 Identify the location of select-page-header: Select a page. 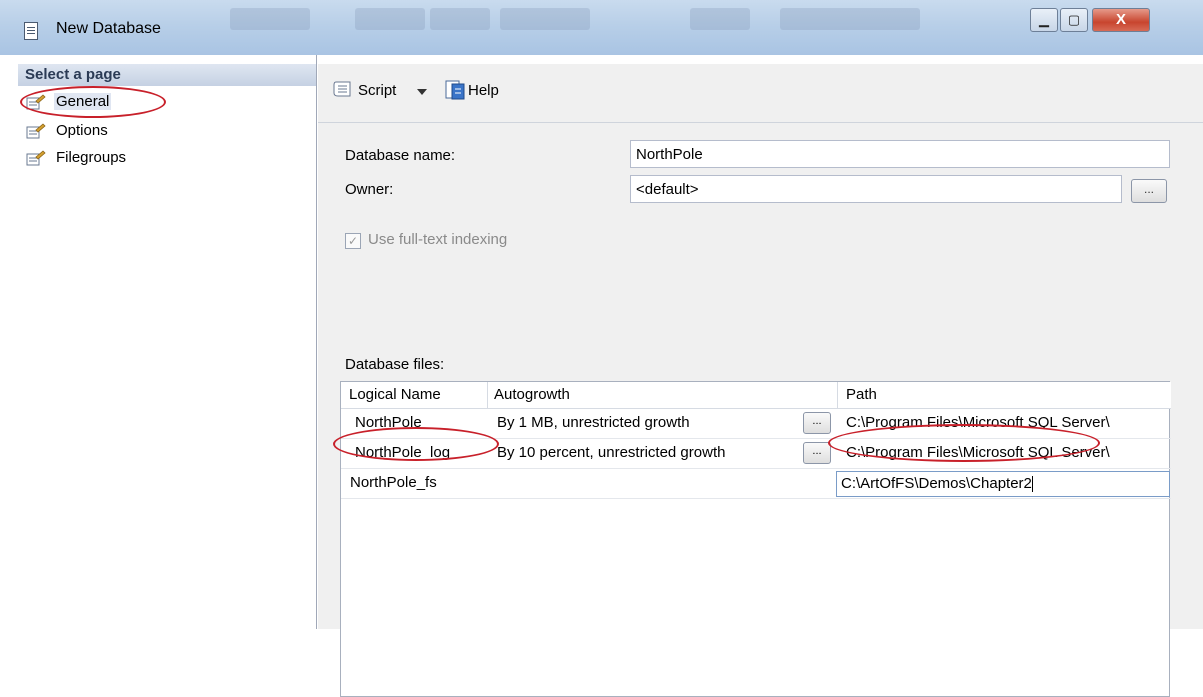
(167, 75).